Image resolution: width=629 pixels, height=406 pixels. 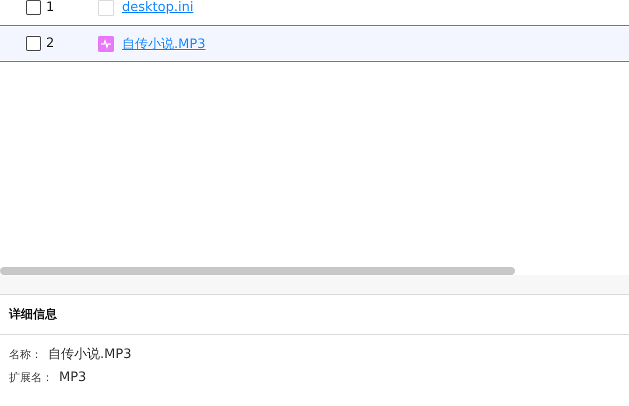 What do you see at coordinates (51, 7) in the screenshot?
I see `row-number: 1` at bounding box center [51, 7].